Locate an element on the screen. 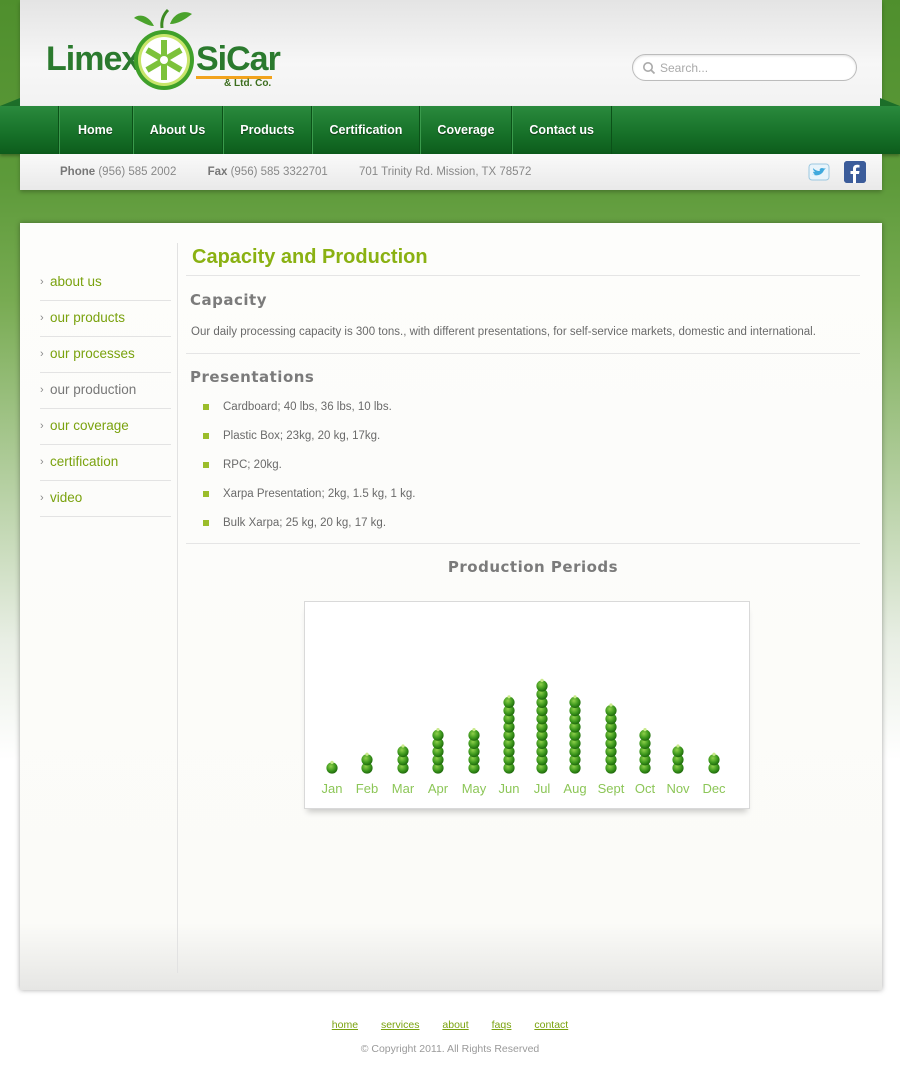  sidebar-item-our-production: › our production is located at coordinates (105, 391).